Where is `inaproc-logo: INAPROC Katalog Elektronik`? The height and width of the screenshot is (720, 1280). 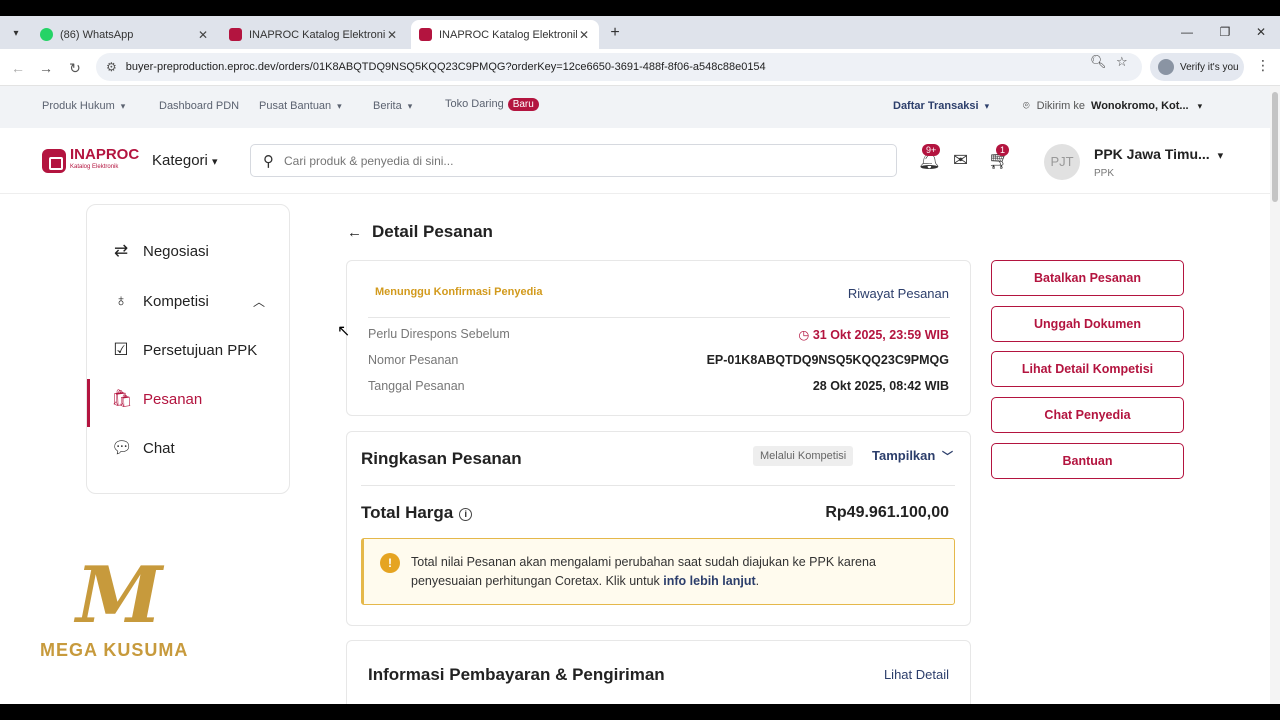 inaproc-logo: INAPROC Katalog Elektronik is located at coordinates (90, 160).